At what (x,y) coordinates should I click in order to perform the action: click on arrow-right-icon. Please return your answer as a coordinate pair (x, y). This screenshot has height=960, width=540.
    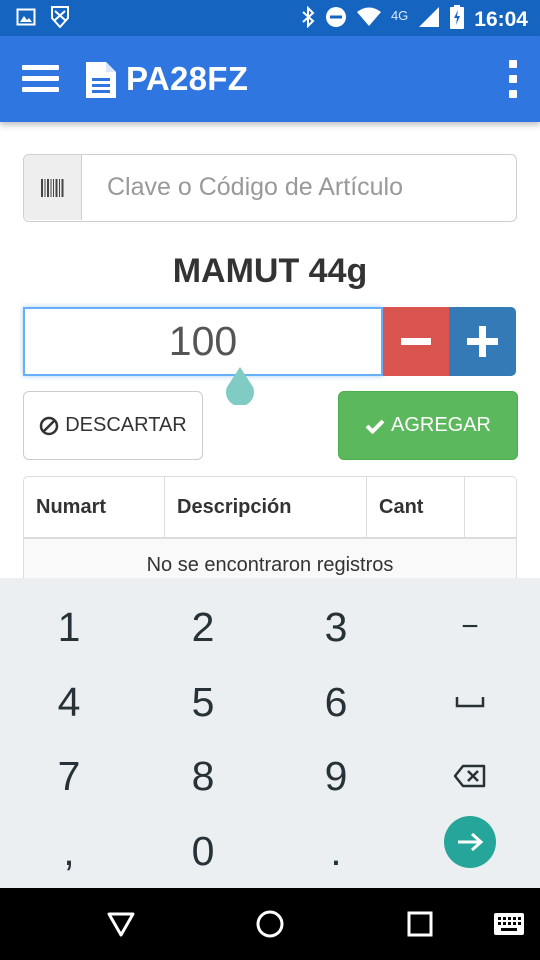
    Looking at the image, I should click on (471, 842).